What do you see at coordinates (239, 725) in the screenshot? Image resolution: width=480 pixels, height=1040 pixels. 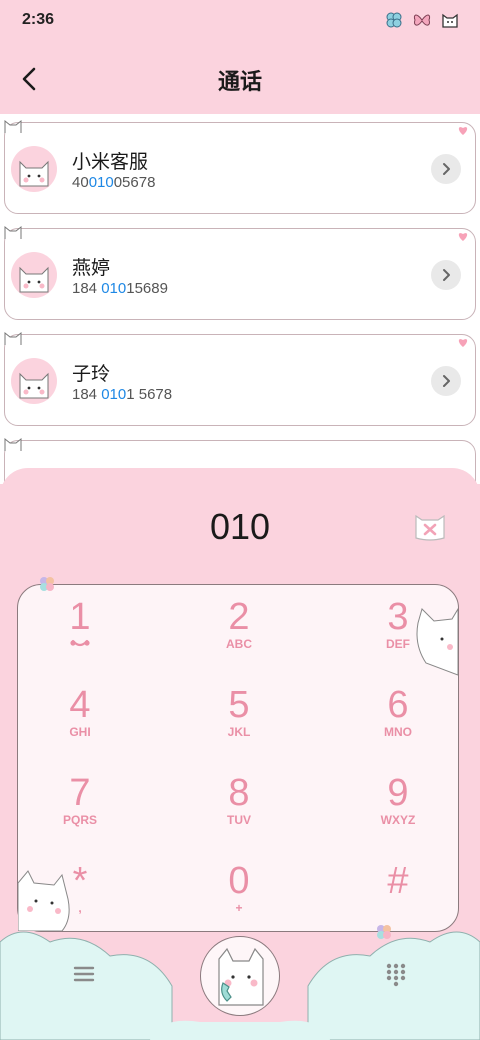 I see `key-5: 5 JKL` at bounding box center [239, 725].